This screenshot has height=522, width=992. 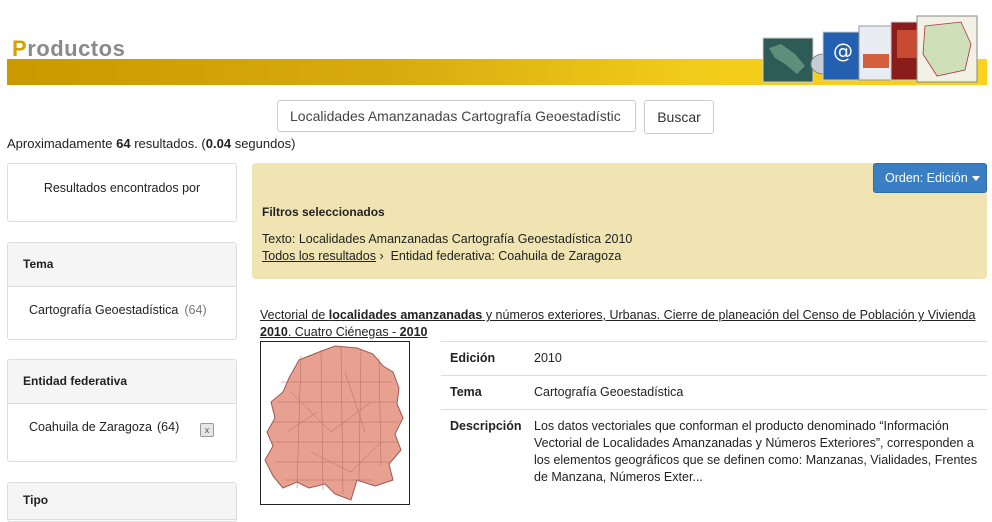 What do you see at coordinates (870, 49) in the screenshot?
I see `products-banner-image: @` at bounding box center [870, 49].